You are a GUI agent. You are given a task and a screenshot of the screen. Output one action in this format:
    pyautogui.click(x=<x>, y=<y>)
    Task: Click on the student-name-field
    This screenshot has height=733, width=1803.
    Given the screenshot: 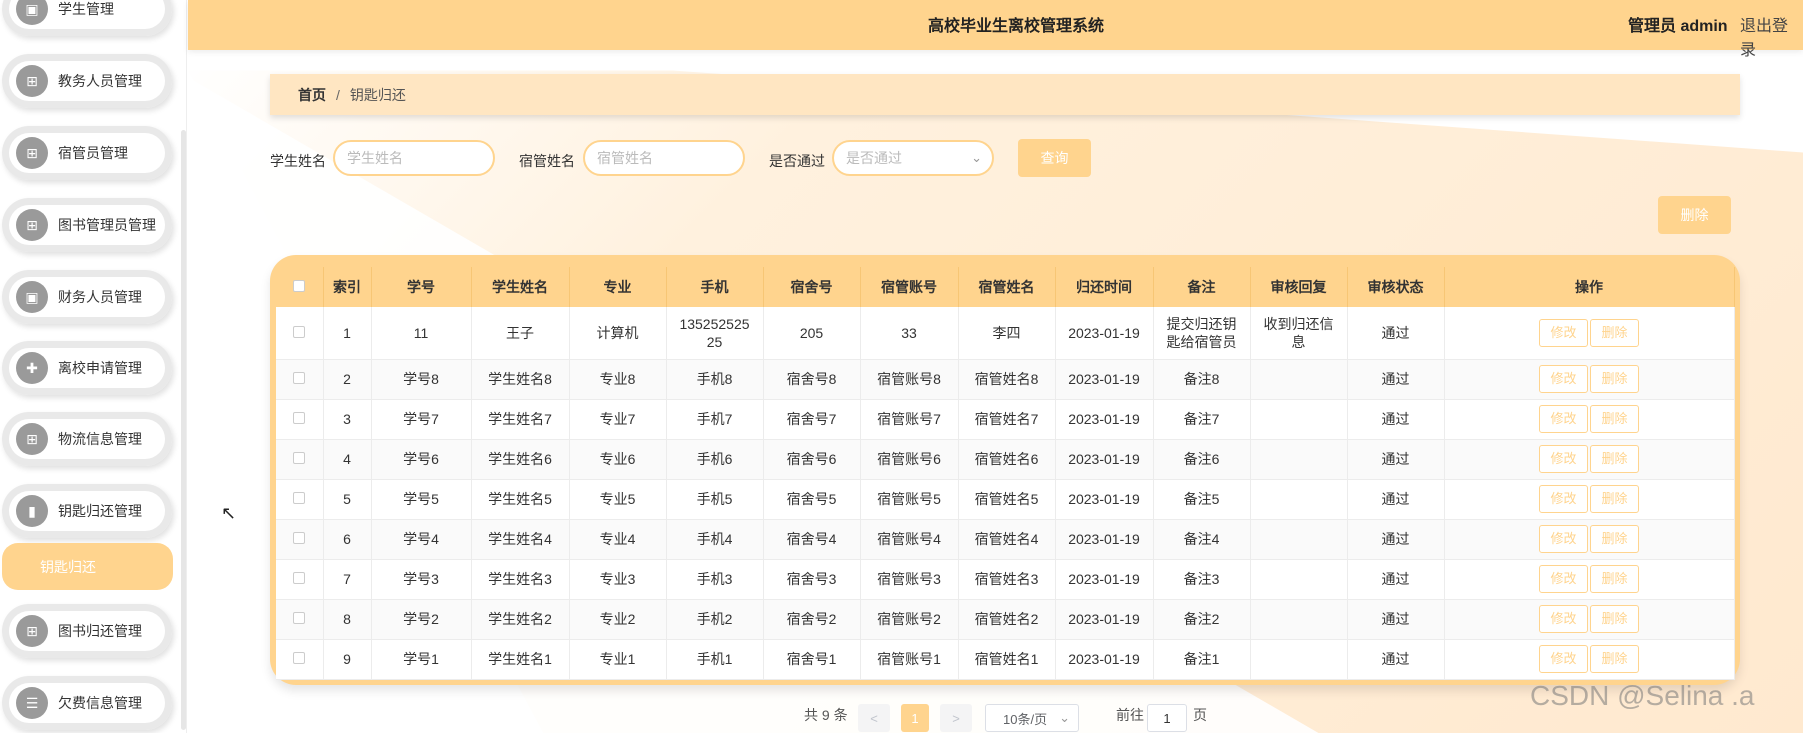 What is the action you would take?
    pyautogui.click(x=414, y=158)
    